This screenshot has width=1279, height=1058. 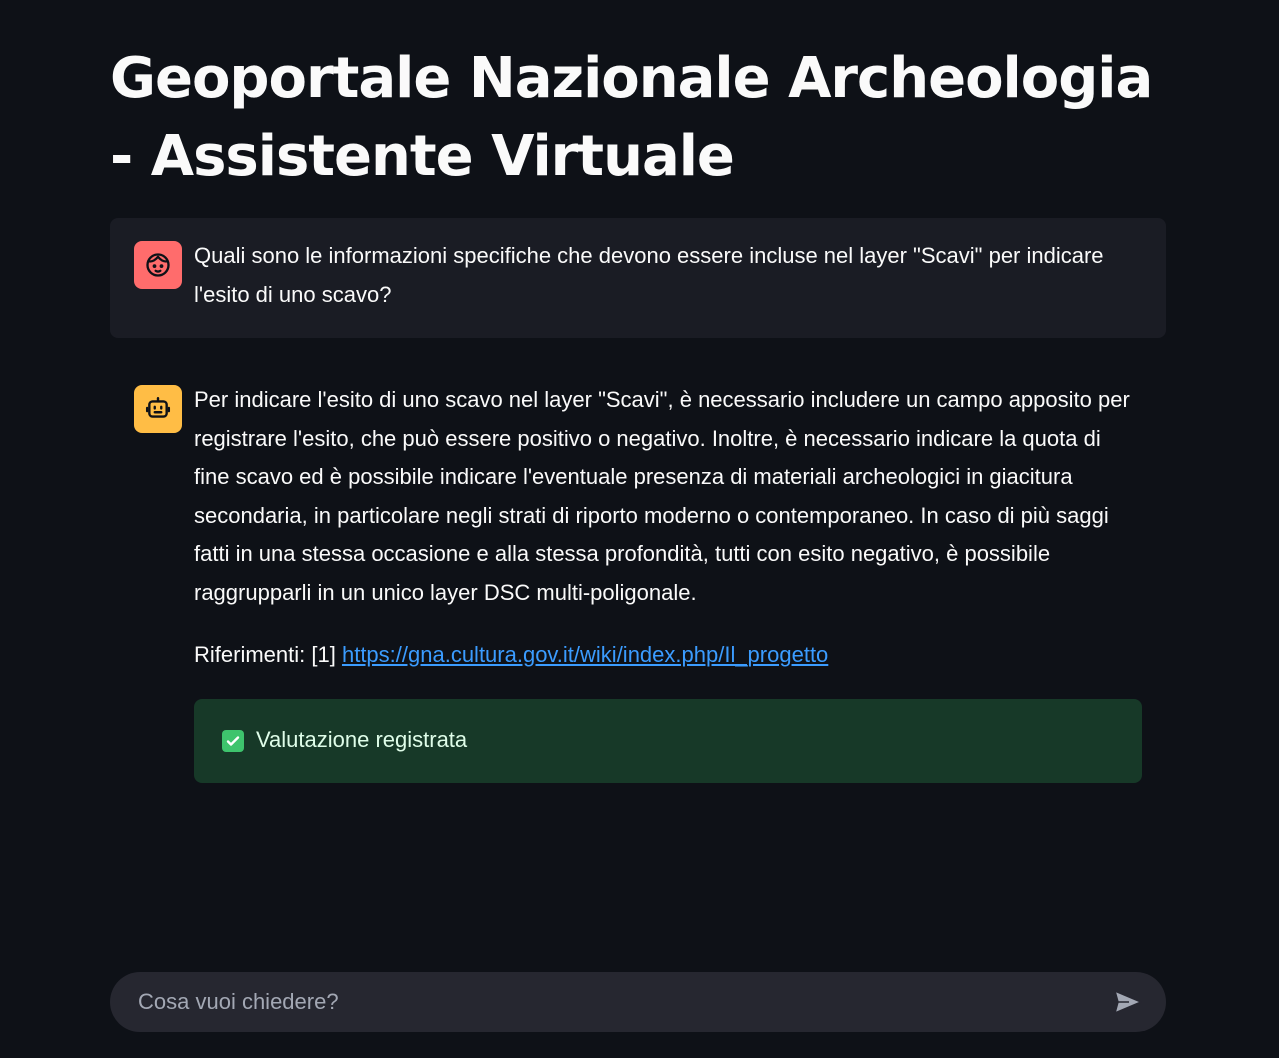 I want to click on robot-icon, so click(x=158, y=407).